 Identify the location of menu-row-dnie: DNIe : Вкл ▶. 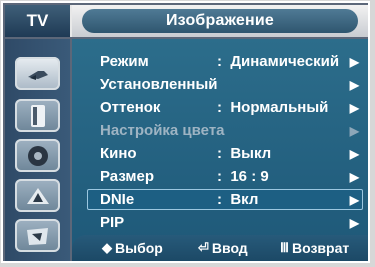
(225, 199).